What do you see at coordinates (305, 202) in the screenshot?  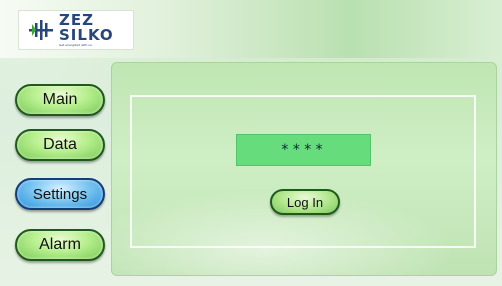 I see `login-button: Log In` at bounding box center [305, 202].